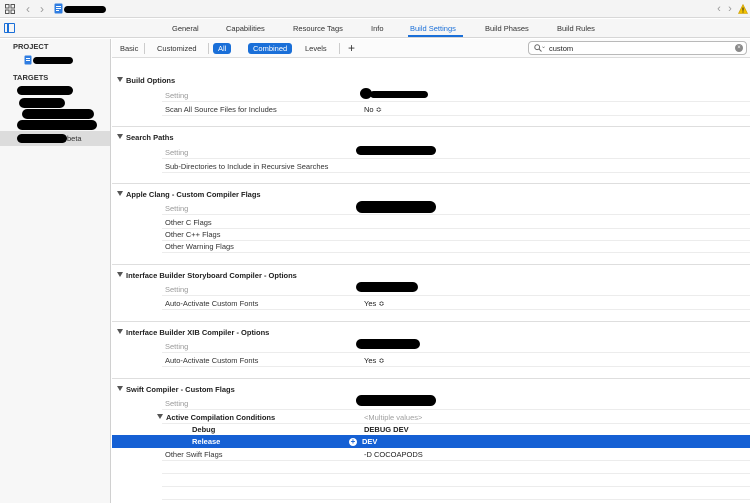 The height and width of the screenshot is (503, 750). I want to click on filter-levels: Levels, so click(316, 48).